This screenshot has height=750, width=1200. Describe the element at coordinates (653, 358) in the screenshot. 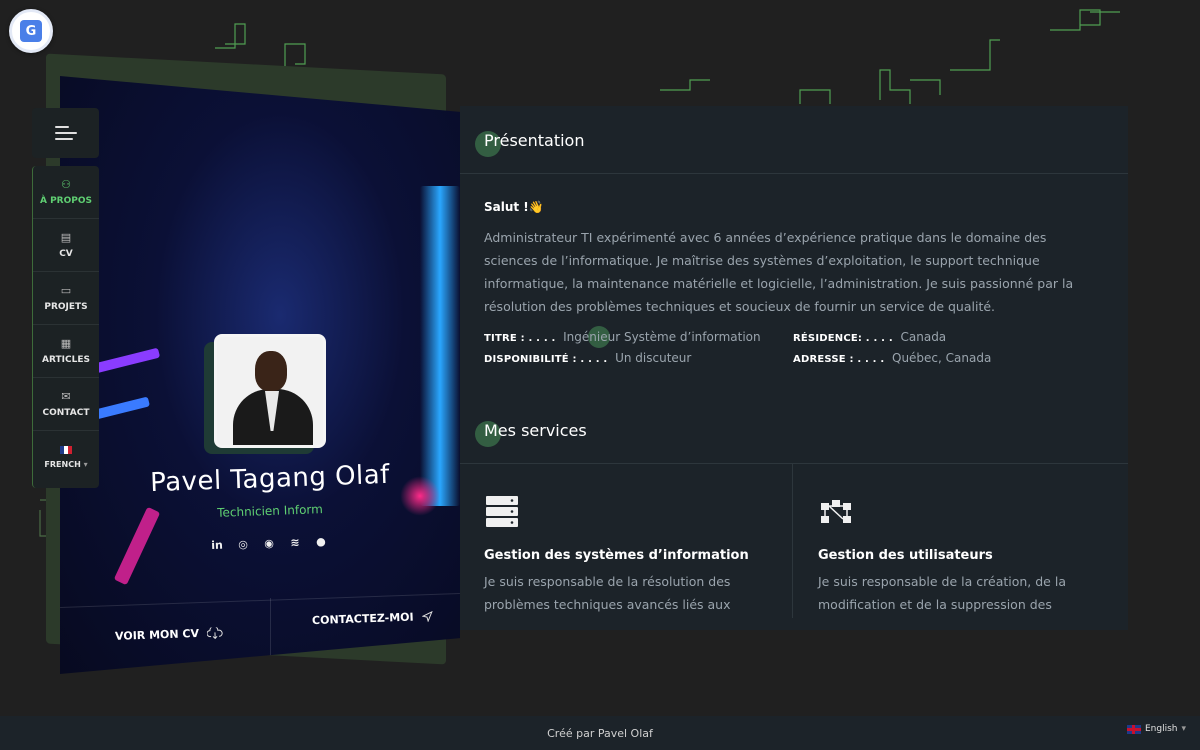

I see `info-disponibilite-value: Un discuteur` at that location.